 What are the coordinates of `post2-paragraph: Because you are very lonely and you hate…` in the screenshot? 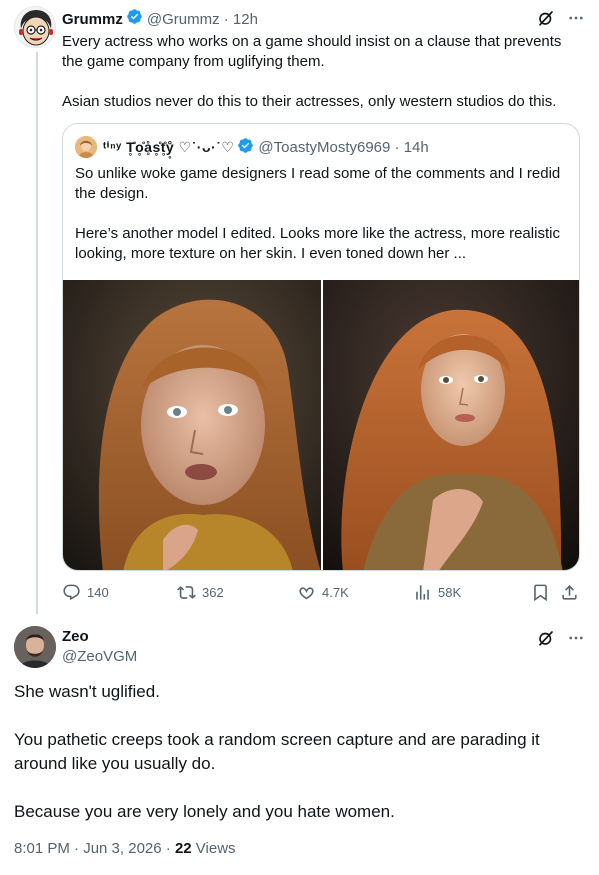 It's located at (204, 811).